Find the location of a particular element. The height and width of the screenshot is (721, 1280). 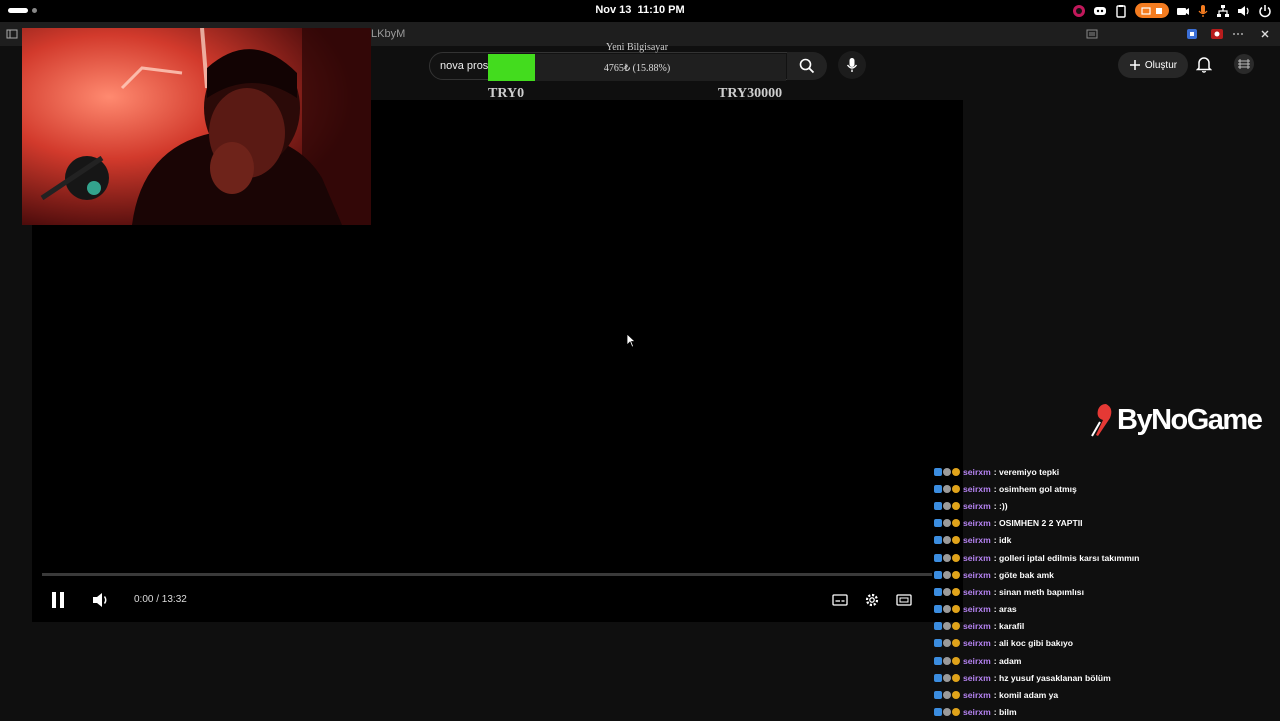

camera-icon is located at coordinates (1183, 11).